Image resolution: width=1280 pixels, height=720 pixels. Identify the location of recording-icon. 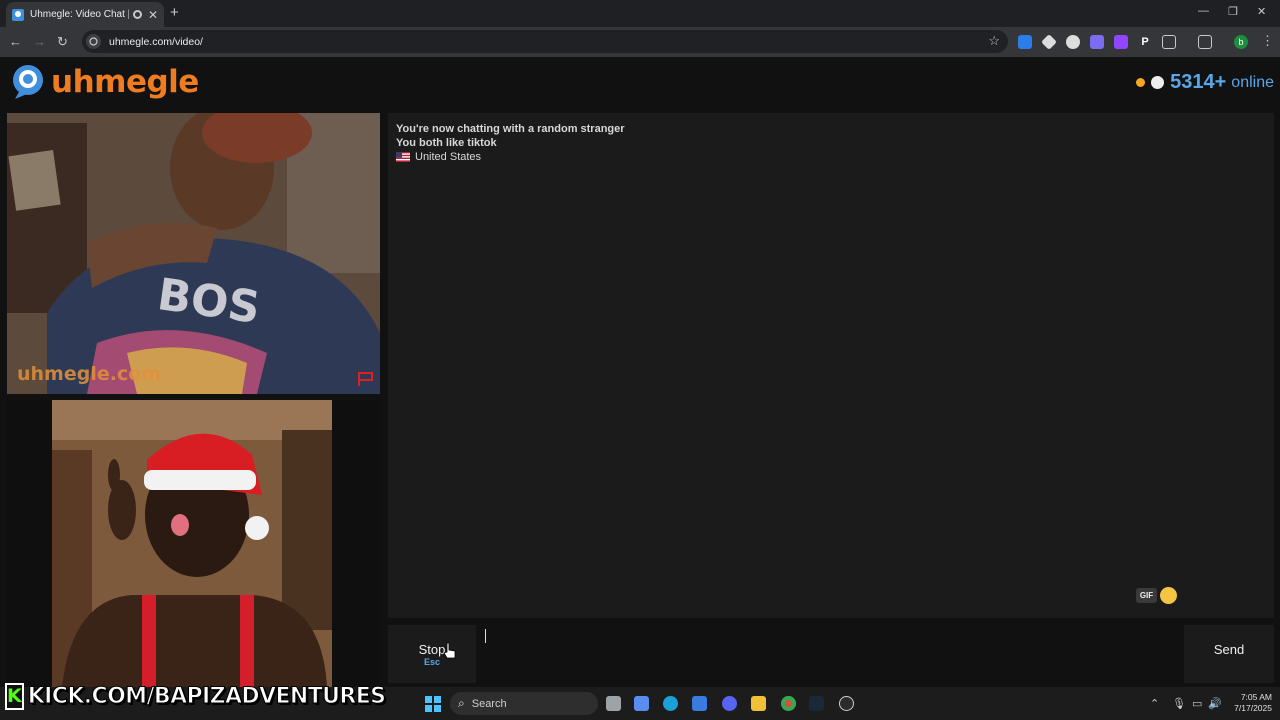
(137, 14).